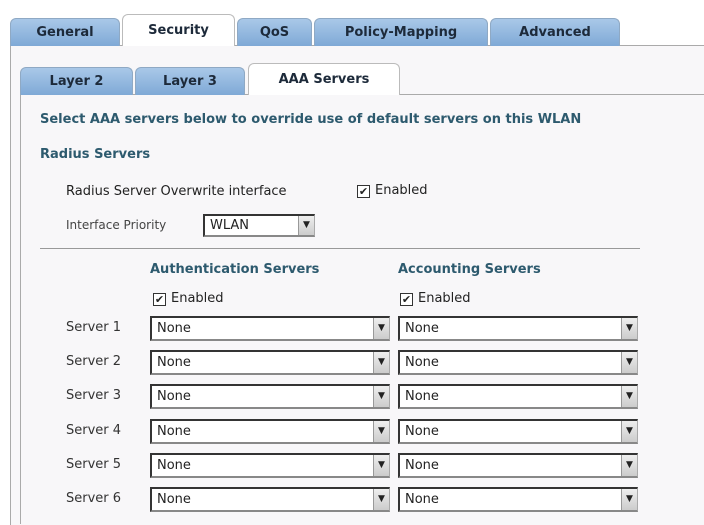 This screenshot has height=525, width=704. What do you see at coordinates (178, 30) in the screenshot?
I see `tab-security: Security` at bounding box center [178, 30].